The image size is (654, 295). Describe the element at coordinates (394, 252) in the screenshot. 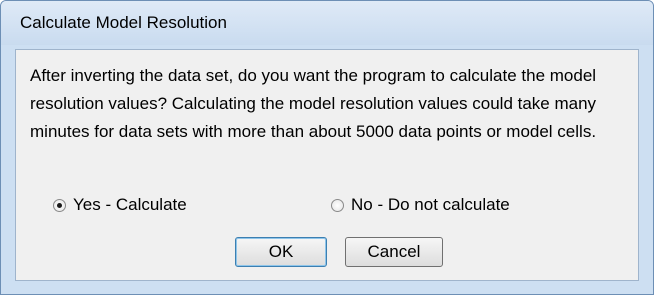

I see `cancel-button: Cancel` at that location.